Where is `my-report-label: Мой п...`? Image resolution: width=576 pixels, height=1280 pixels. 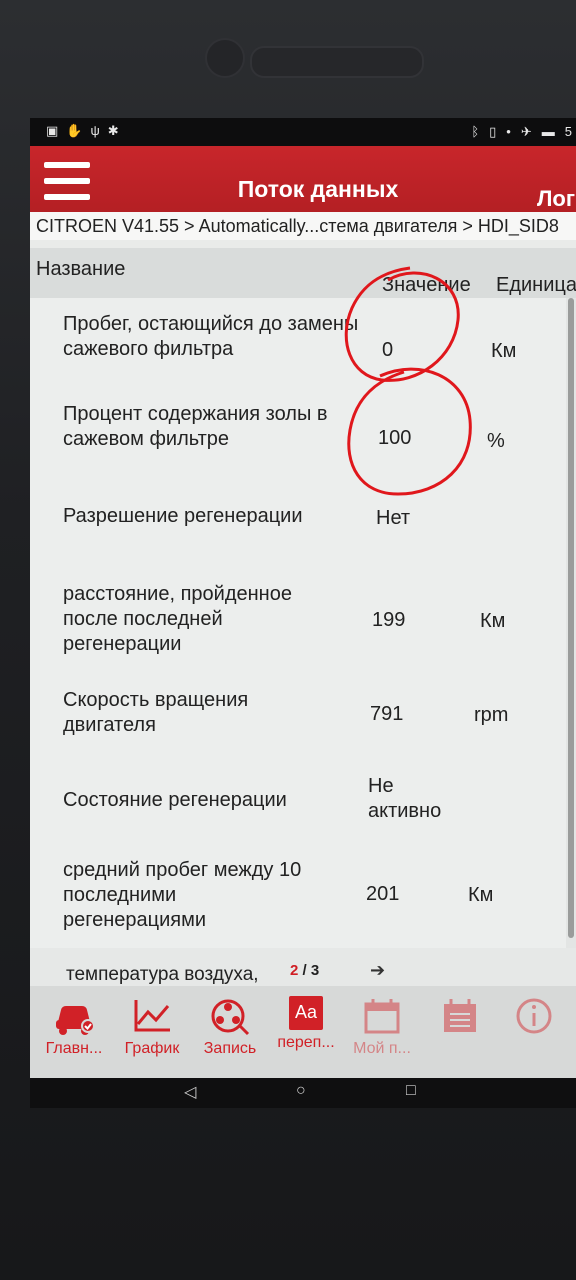
my-report-label: Мой п... is located at coordinates (382, 1048).